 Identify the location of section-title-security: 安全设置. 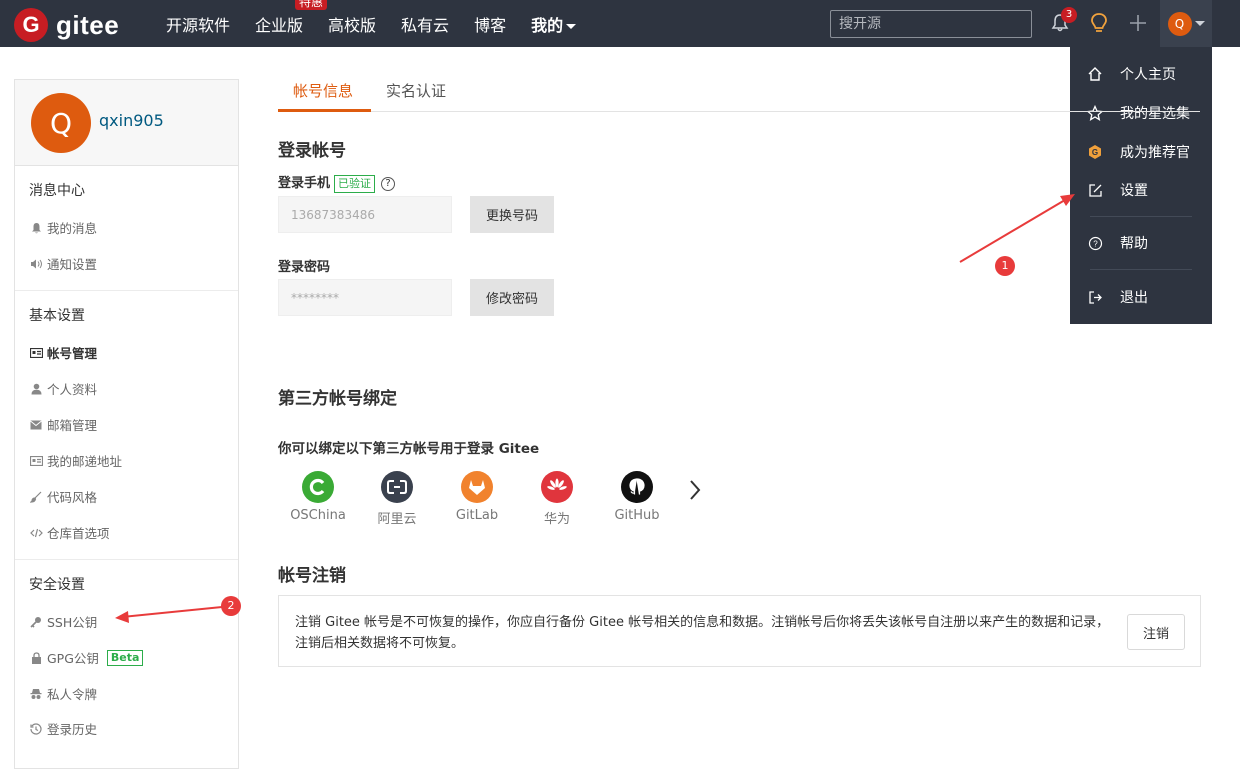
(57, 585).